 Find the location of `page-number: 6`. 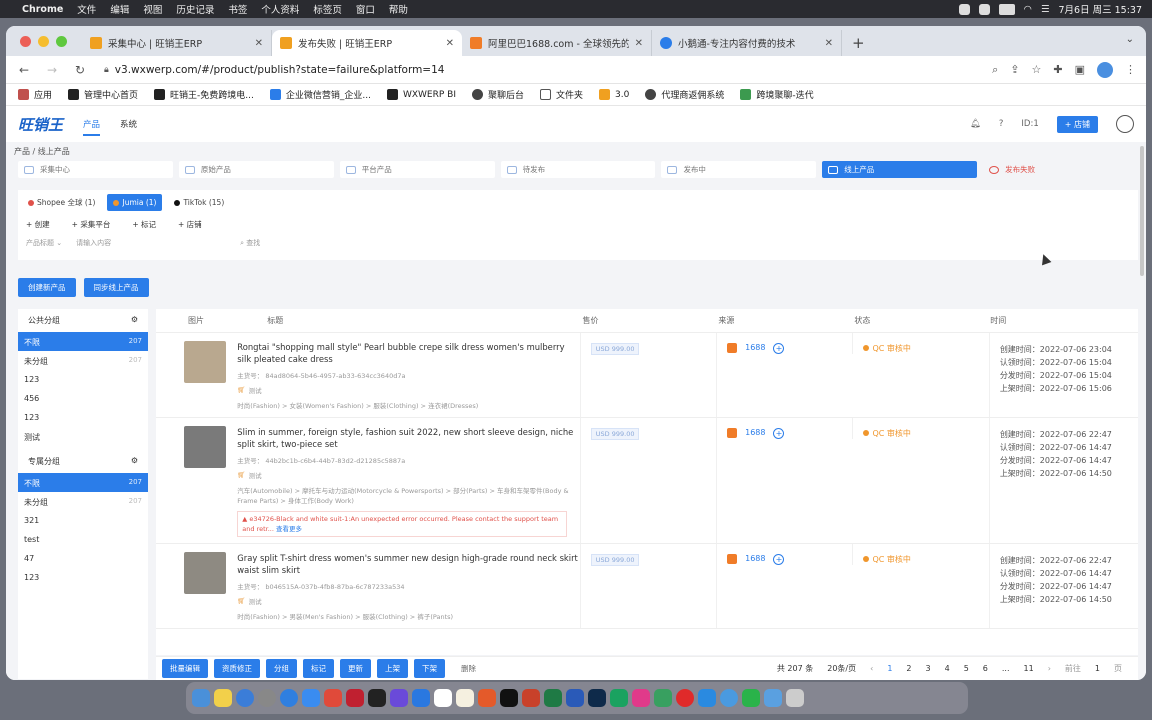

page-number: 6 is located at coordinates (985, 668).